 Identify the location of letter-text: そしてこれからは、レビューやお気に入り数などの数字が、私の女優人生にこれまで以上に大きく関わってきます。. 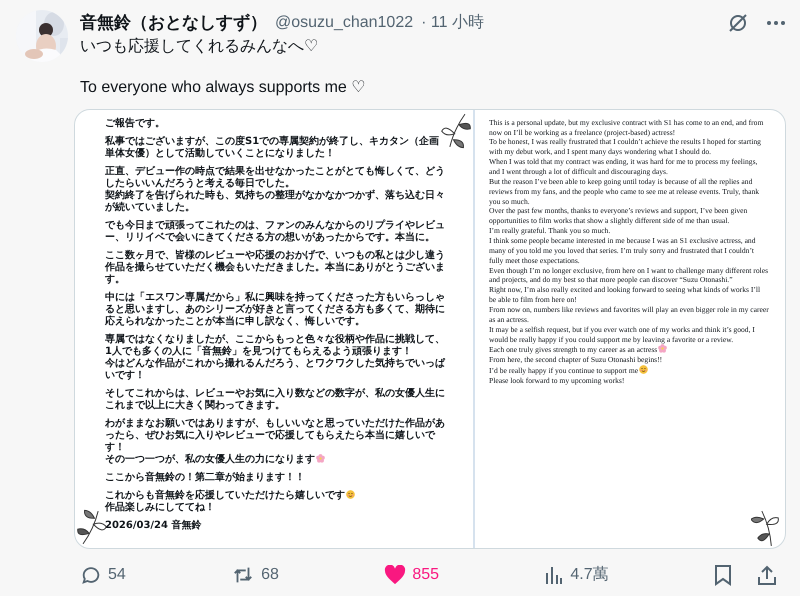
(275, 399).